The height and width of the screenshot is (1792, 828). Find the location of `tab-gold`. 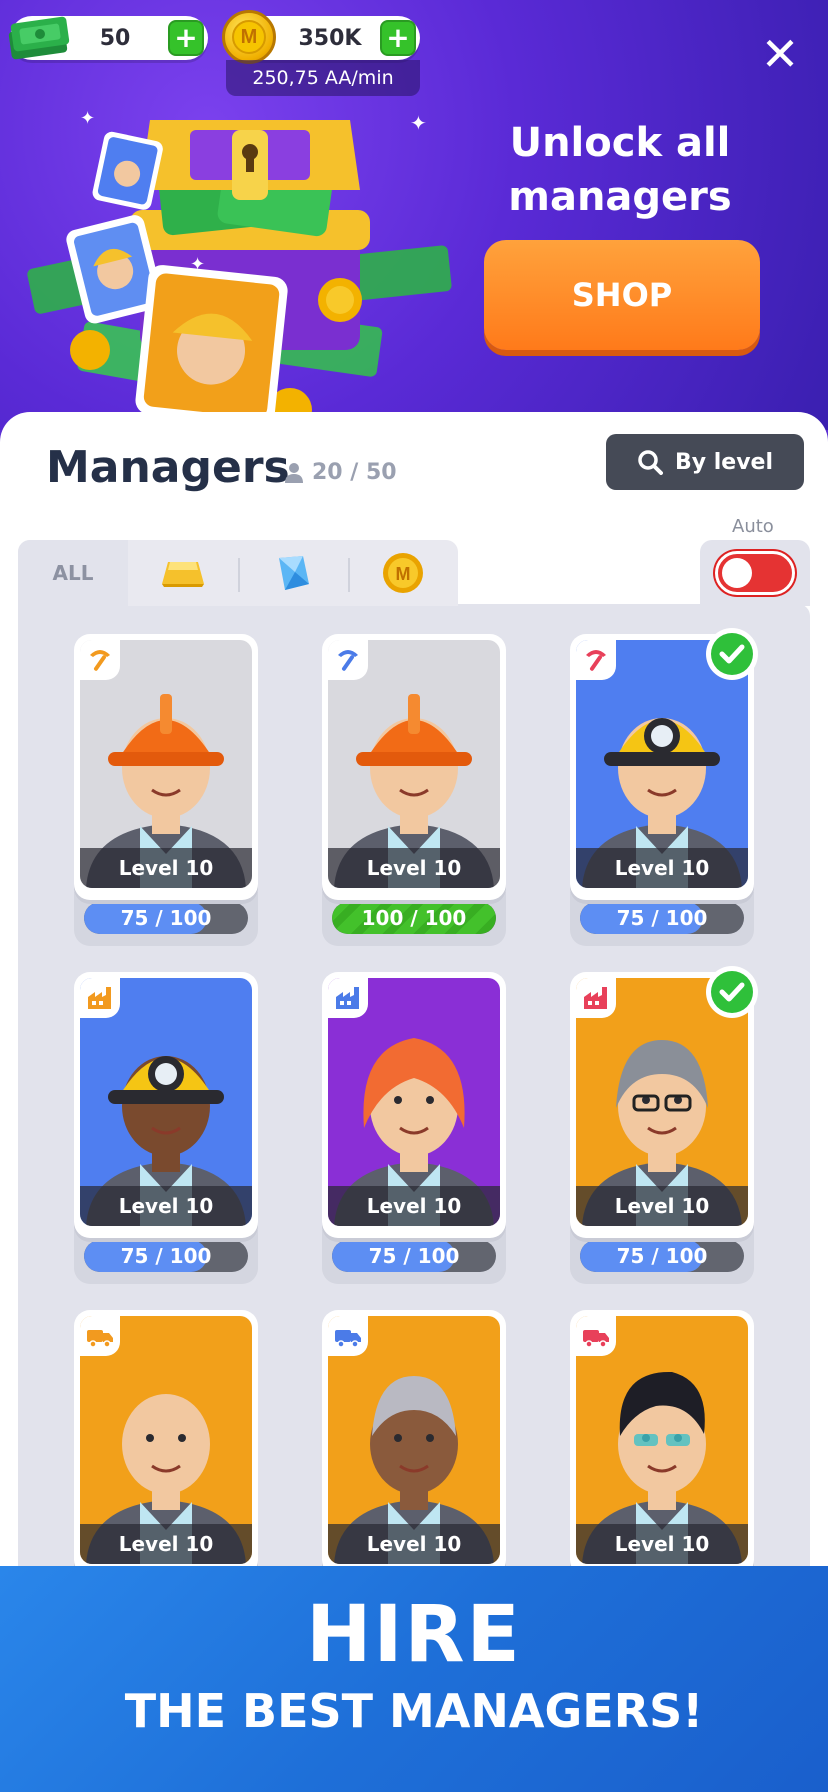

tab-gold is located at coordinates (183, 573).